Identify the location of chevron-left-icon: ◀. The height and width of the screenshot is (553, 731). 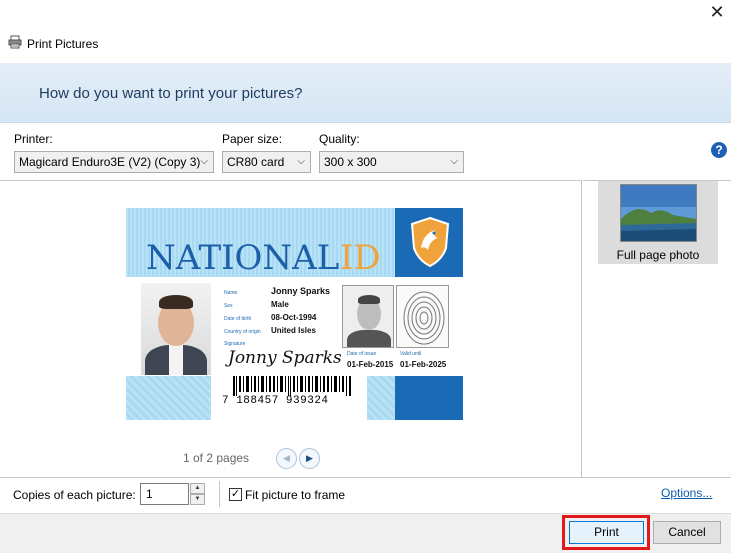
(286, 458).